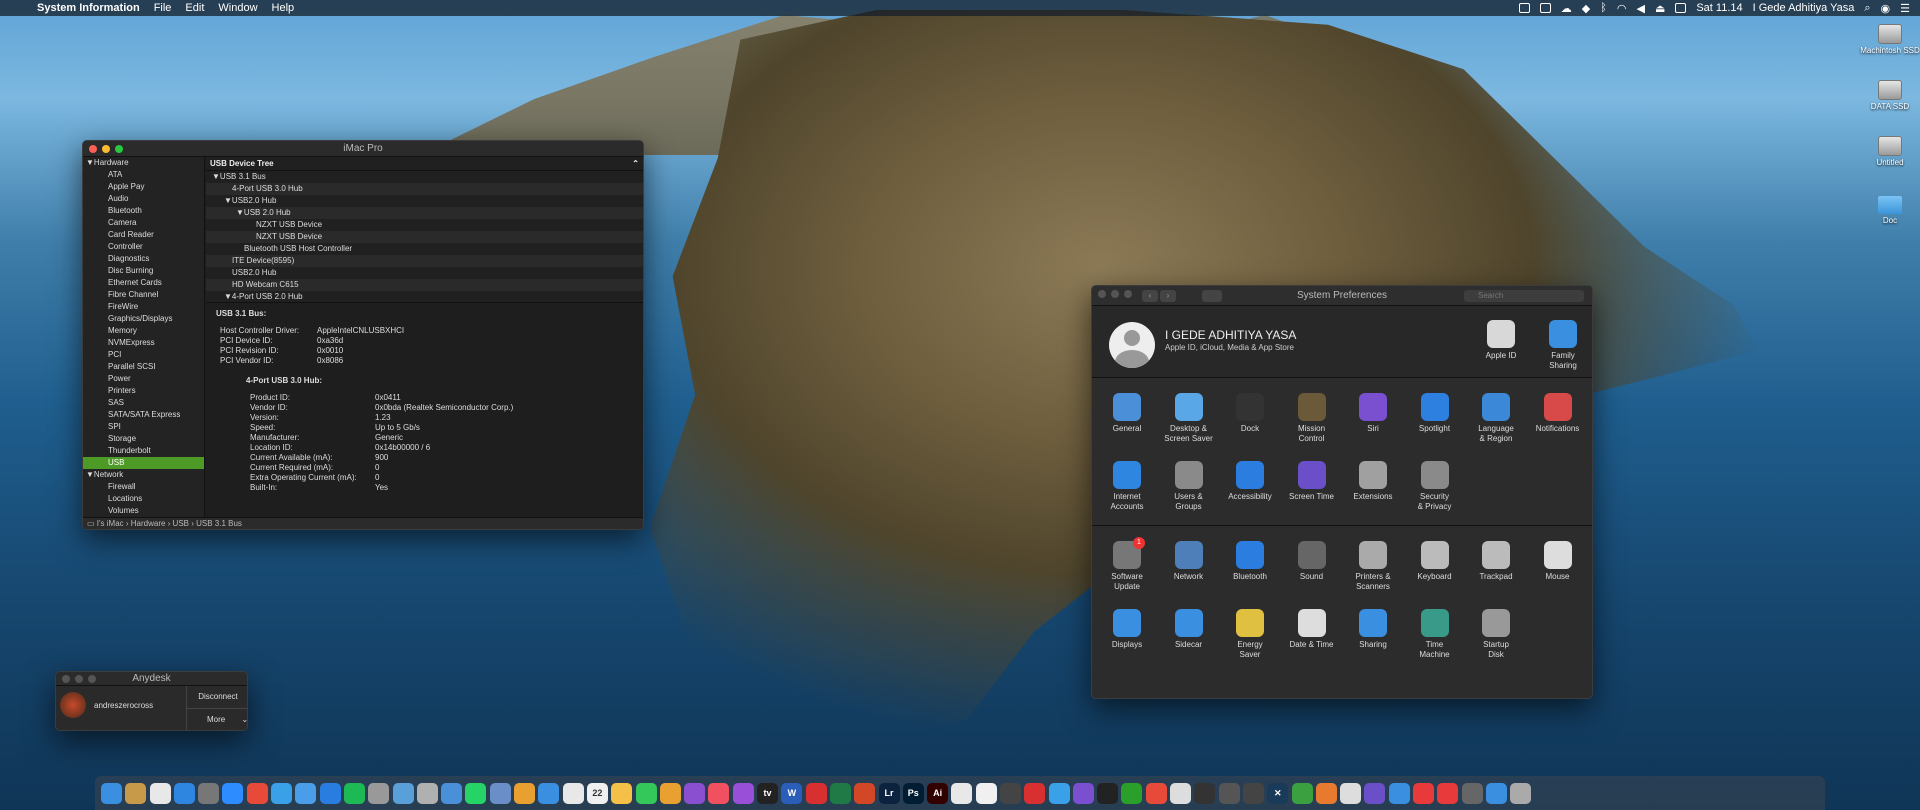 The width and height of the screenshot is (1920, 810). What do you see at coordinates (136, 793) in the screenshot?
I see `dock-notes-app-icon` at bounding box center [136, 793].